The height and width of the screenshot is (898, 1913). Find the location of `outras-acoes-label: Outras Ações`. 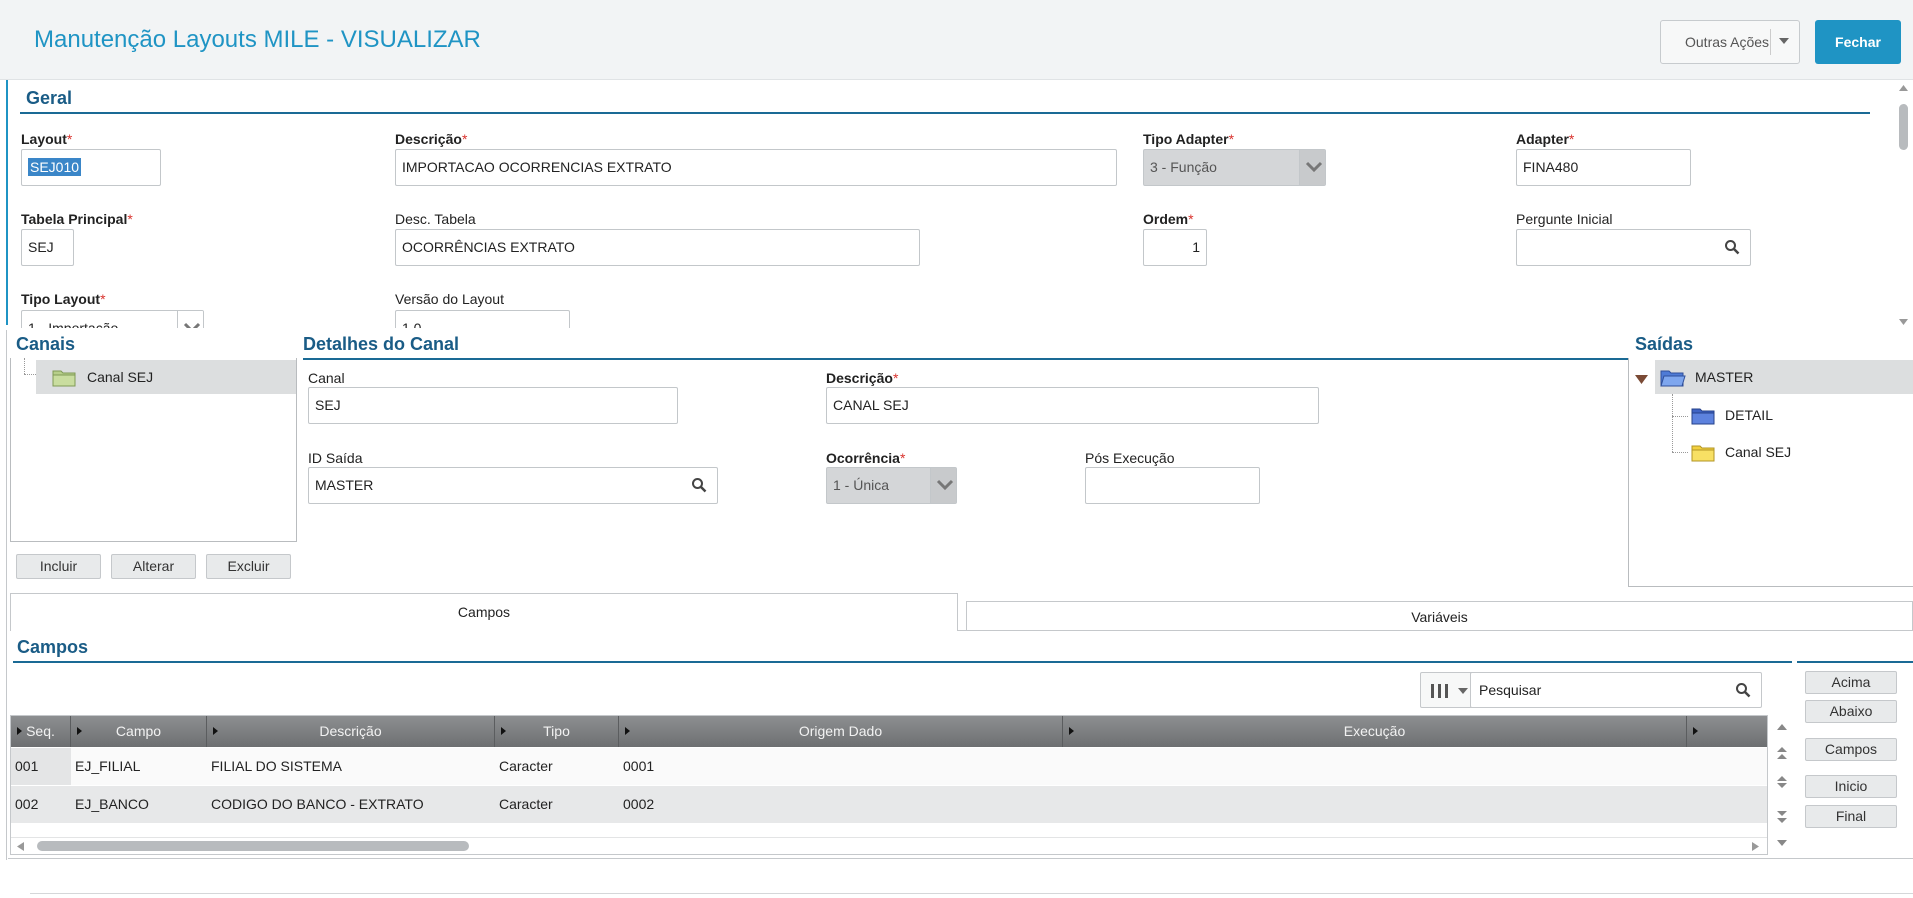

outras-acoes-label: Outras Ações is located at coordinates (1727, 42).